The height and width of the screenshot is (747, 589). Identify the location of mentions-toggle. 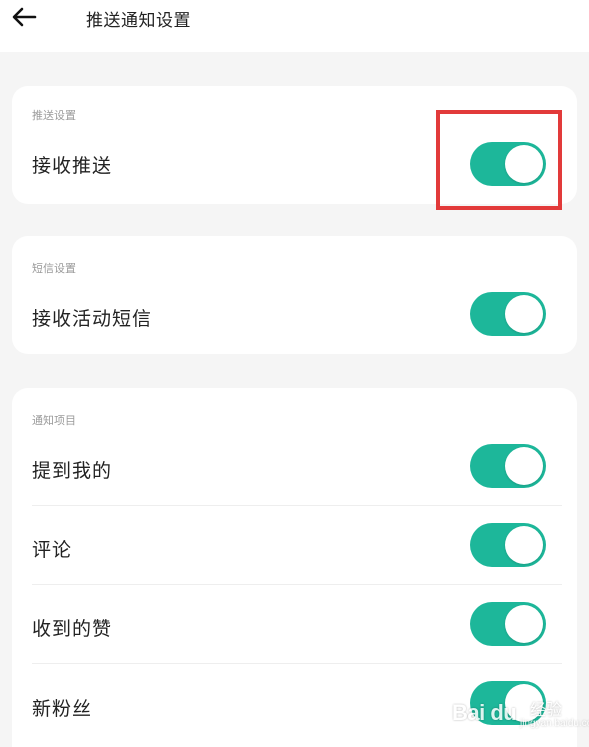
(508, 466).